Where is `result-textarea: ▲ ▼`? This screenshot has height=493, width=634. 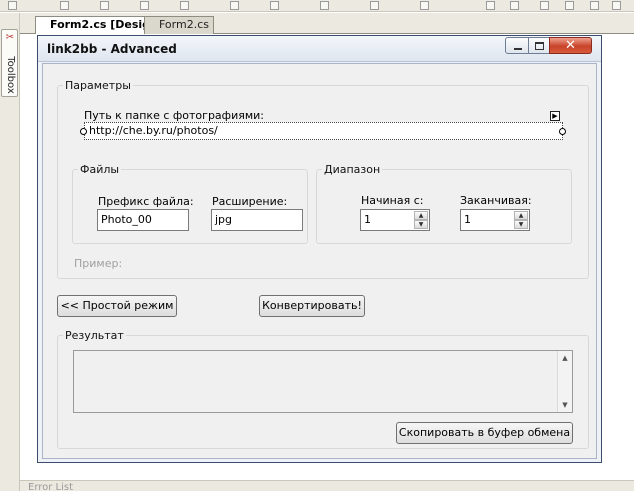
result-textarea: ▲ ▼ is located at coordinates (323, 381).